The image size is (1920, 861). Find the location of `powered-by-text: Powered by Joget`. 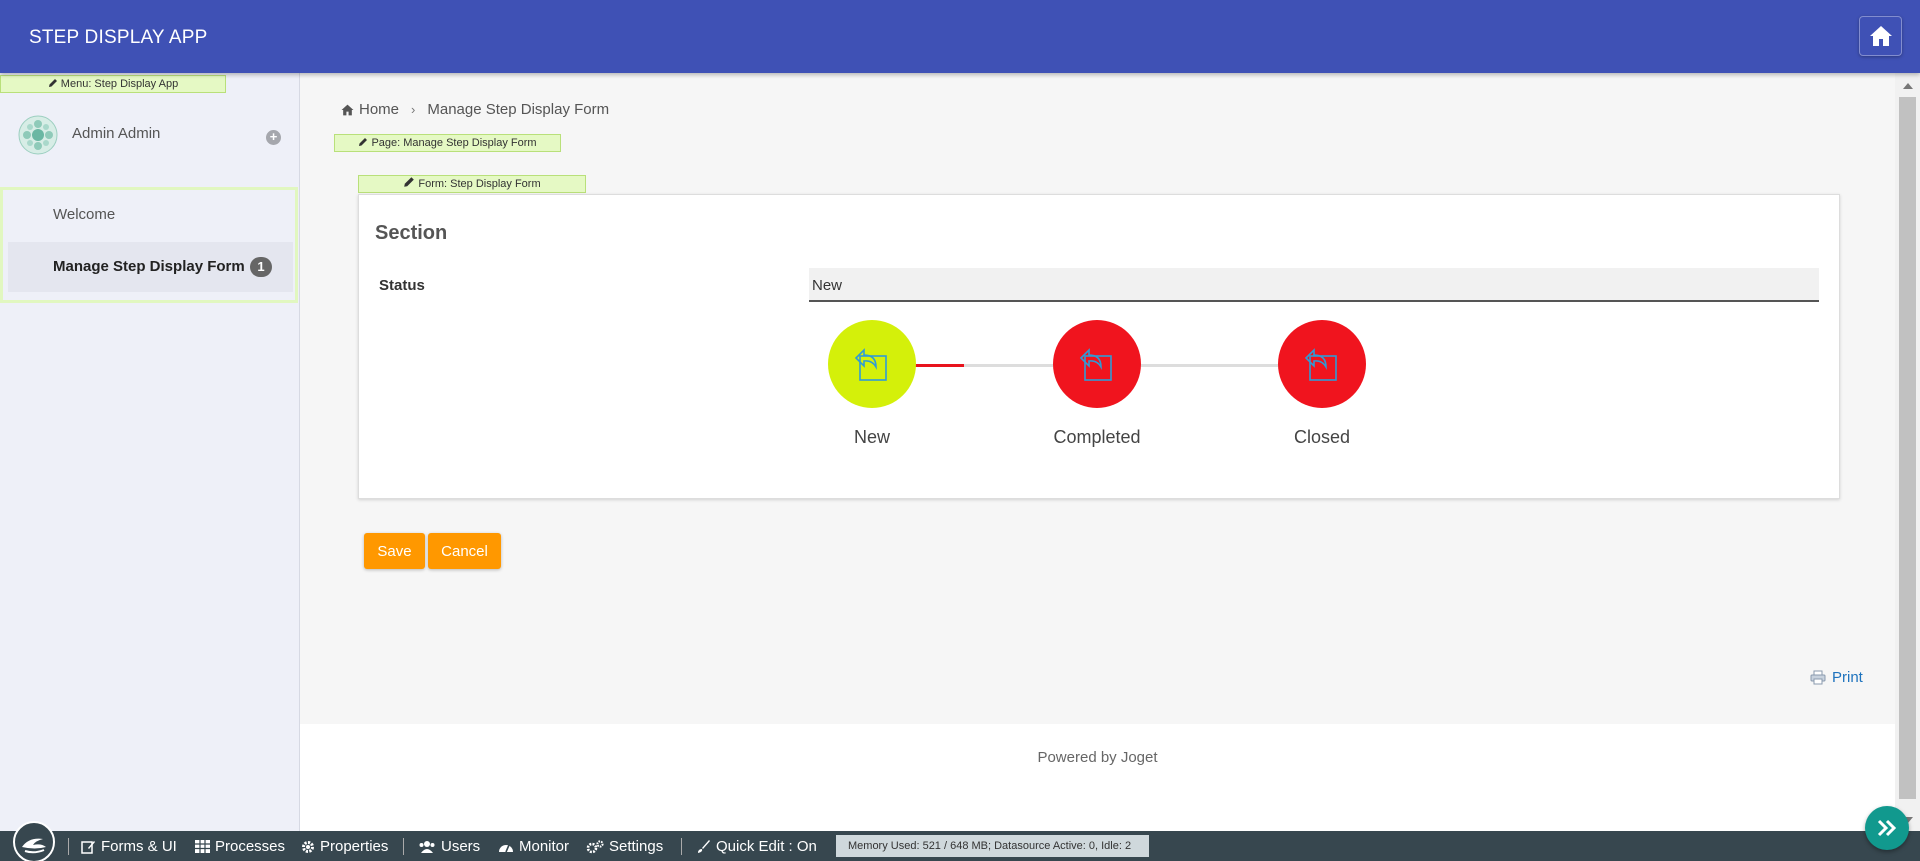

powered-by-text: Powered by Joget is located at coordinates (1097, 757).